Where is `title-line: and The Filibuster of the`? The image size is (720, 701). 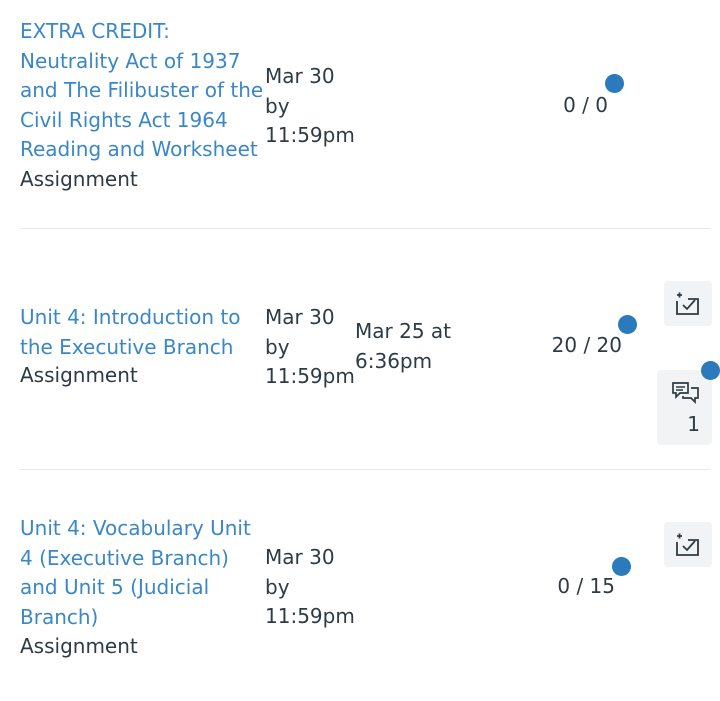
title-line: and The Filibuster of the is located at coordinates (145, 91).